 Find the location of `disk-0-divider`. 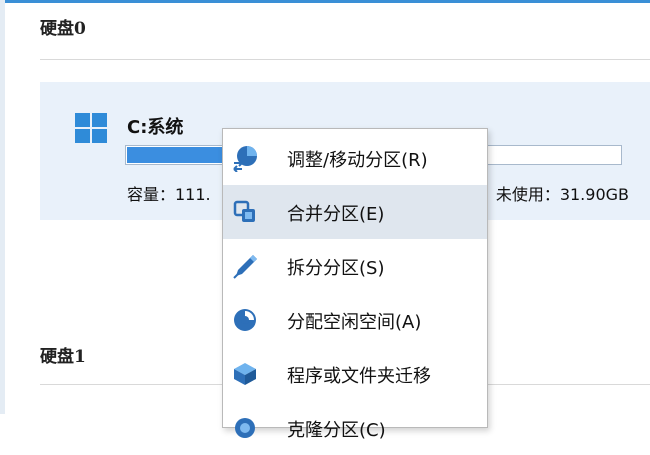

disk-0-divider is located at coordinates (345, 59).